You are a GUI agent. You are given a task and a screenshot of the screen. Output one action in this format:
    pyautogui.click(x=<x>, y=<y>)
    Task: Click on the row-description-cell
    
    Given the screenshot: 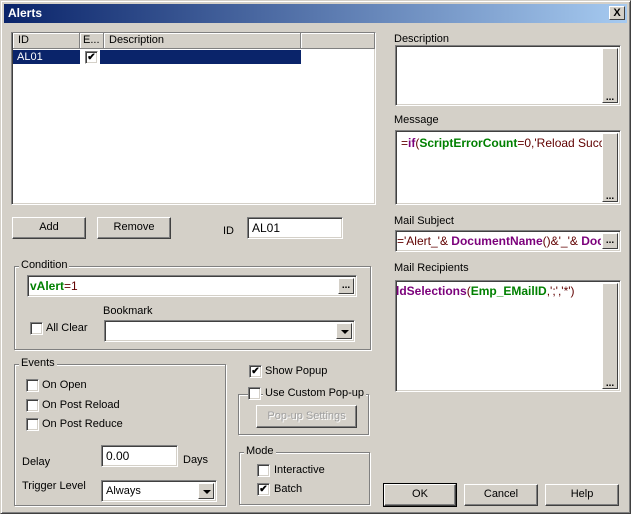 What is the action you would take?
    pyautogui.click(x=200, y=57)
    